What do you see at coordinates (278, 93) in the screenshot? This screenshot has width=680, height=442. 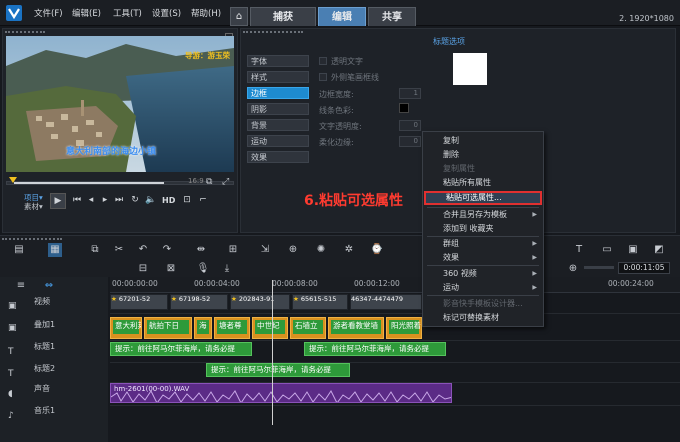 I see `category-border: 边框` at bounding box center [278, 93].